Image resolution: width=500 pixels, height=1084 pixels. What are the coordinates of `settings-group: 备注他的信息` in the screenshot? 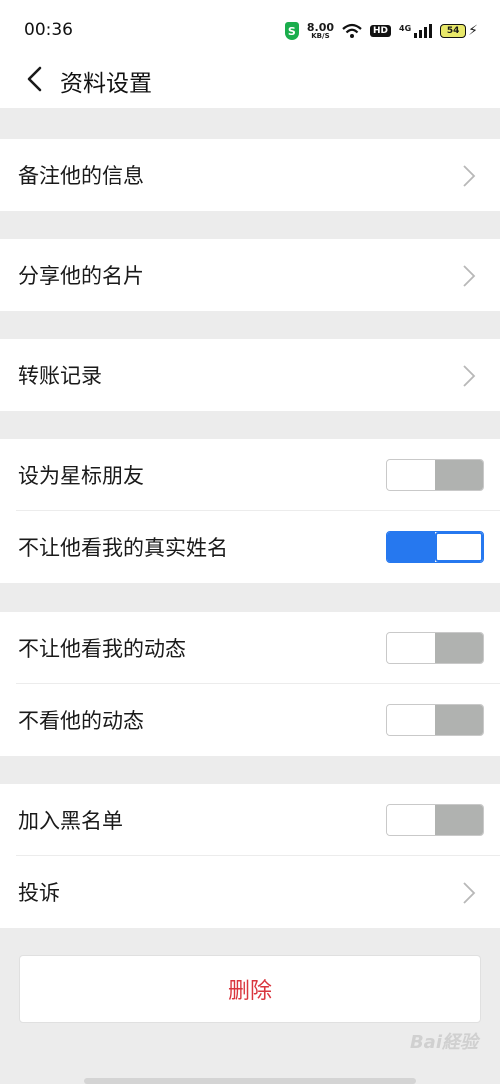 It's located at (250, 175).